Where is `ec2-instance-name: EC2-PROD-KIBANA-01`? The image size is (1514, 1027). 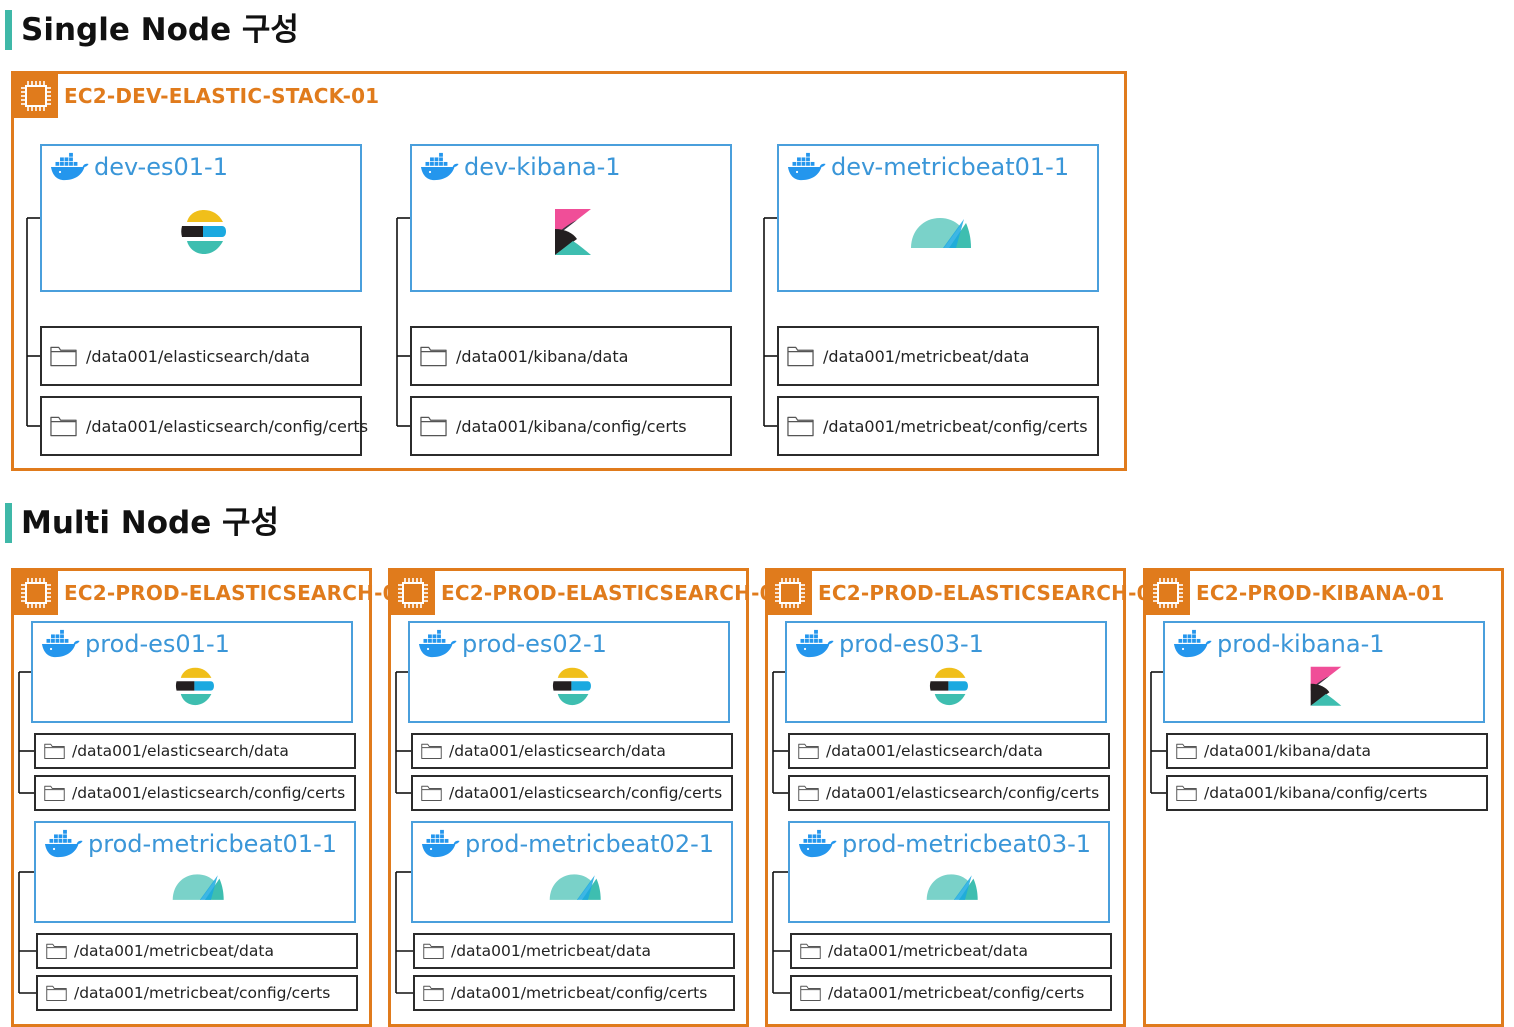 ec2-instance-name: EC2-PROD-KIBANA-01 is located at coordinates (1320, 593).